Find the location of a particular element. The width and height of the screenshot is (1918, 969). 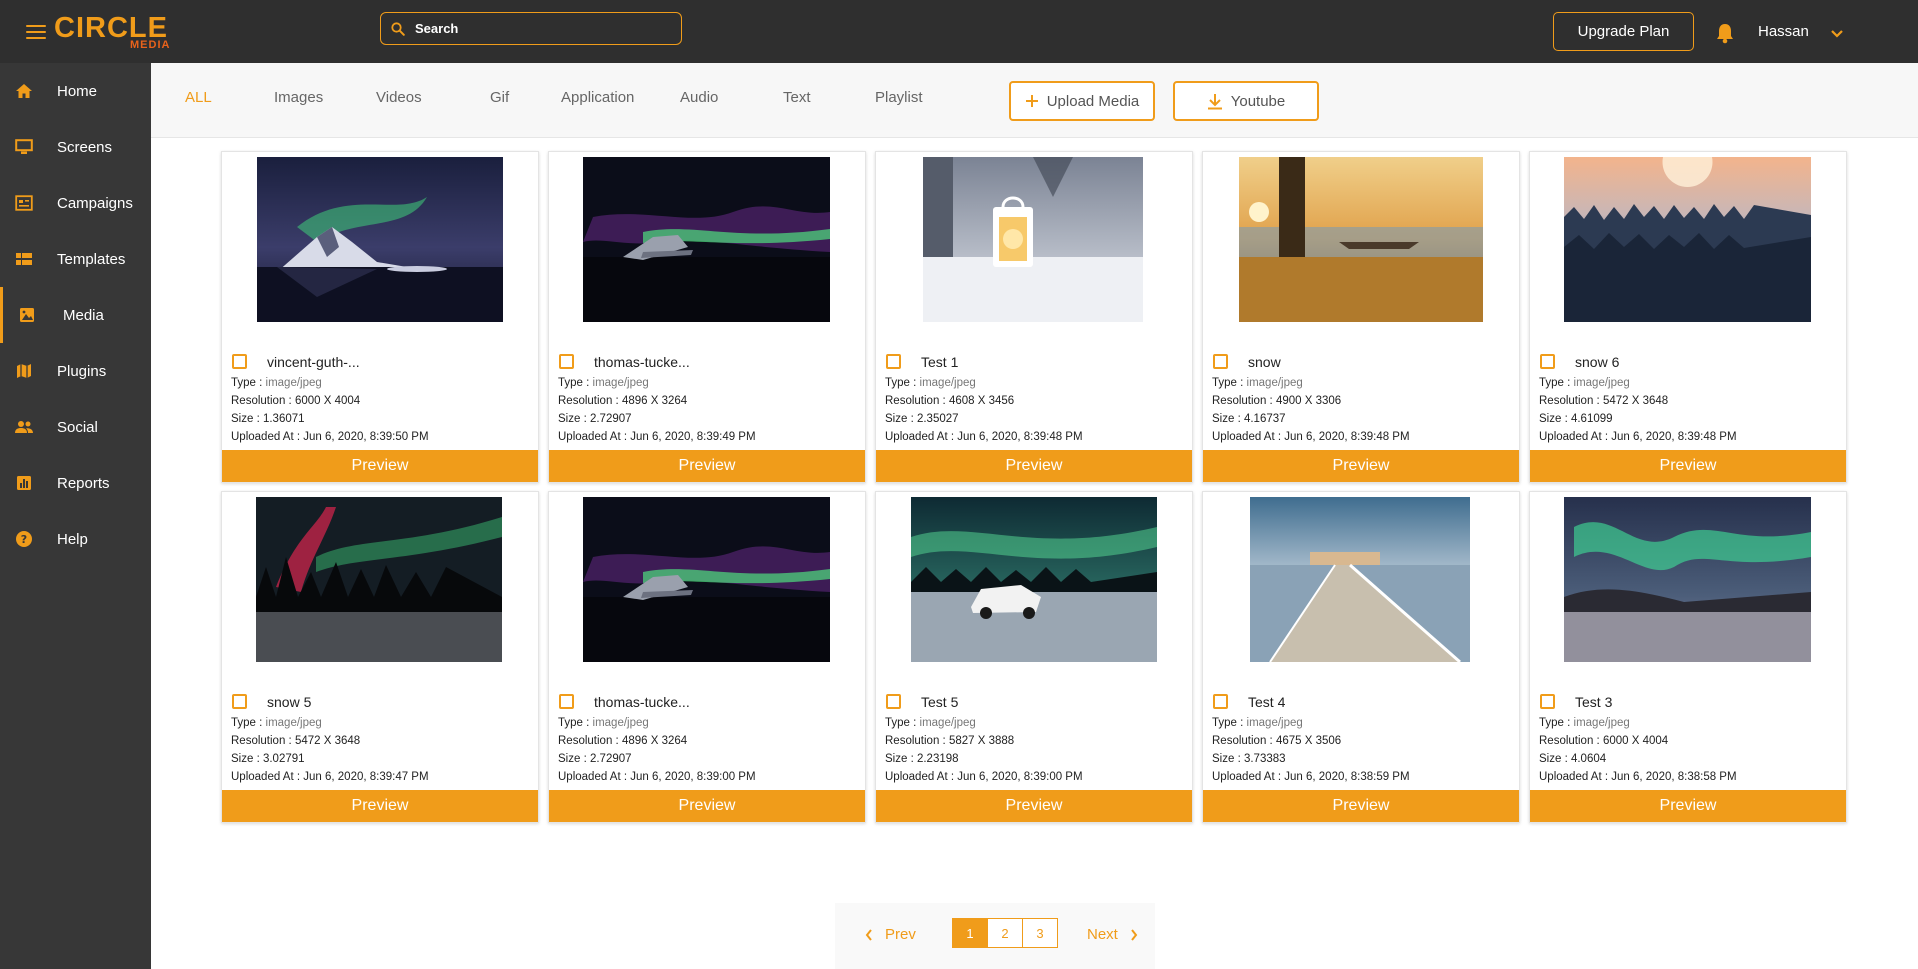

media-uploaded-value: Jun 6, 2020, 8:39:00 PM is located at coordinates (1020, 777).